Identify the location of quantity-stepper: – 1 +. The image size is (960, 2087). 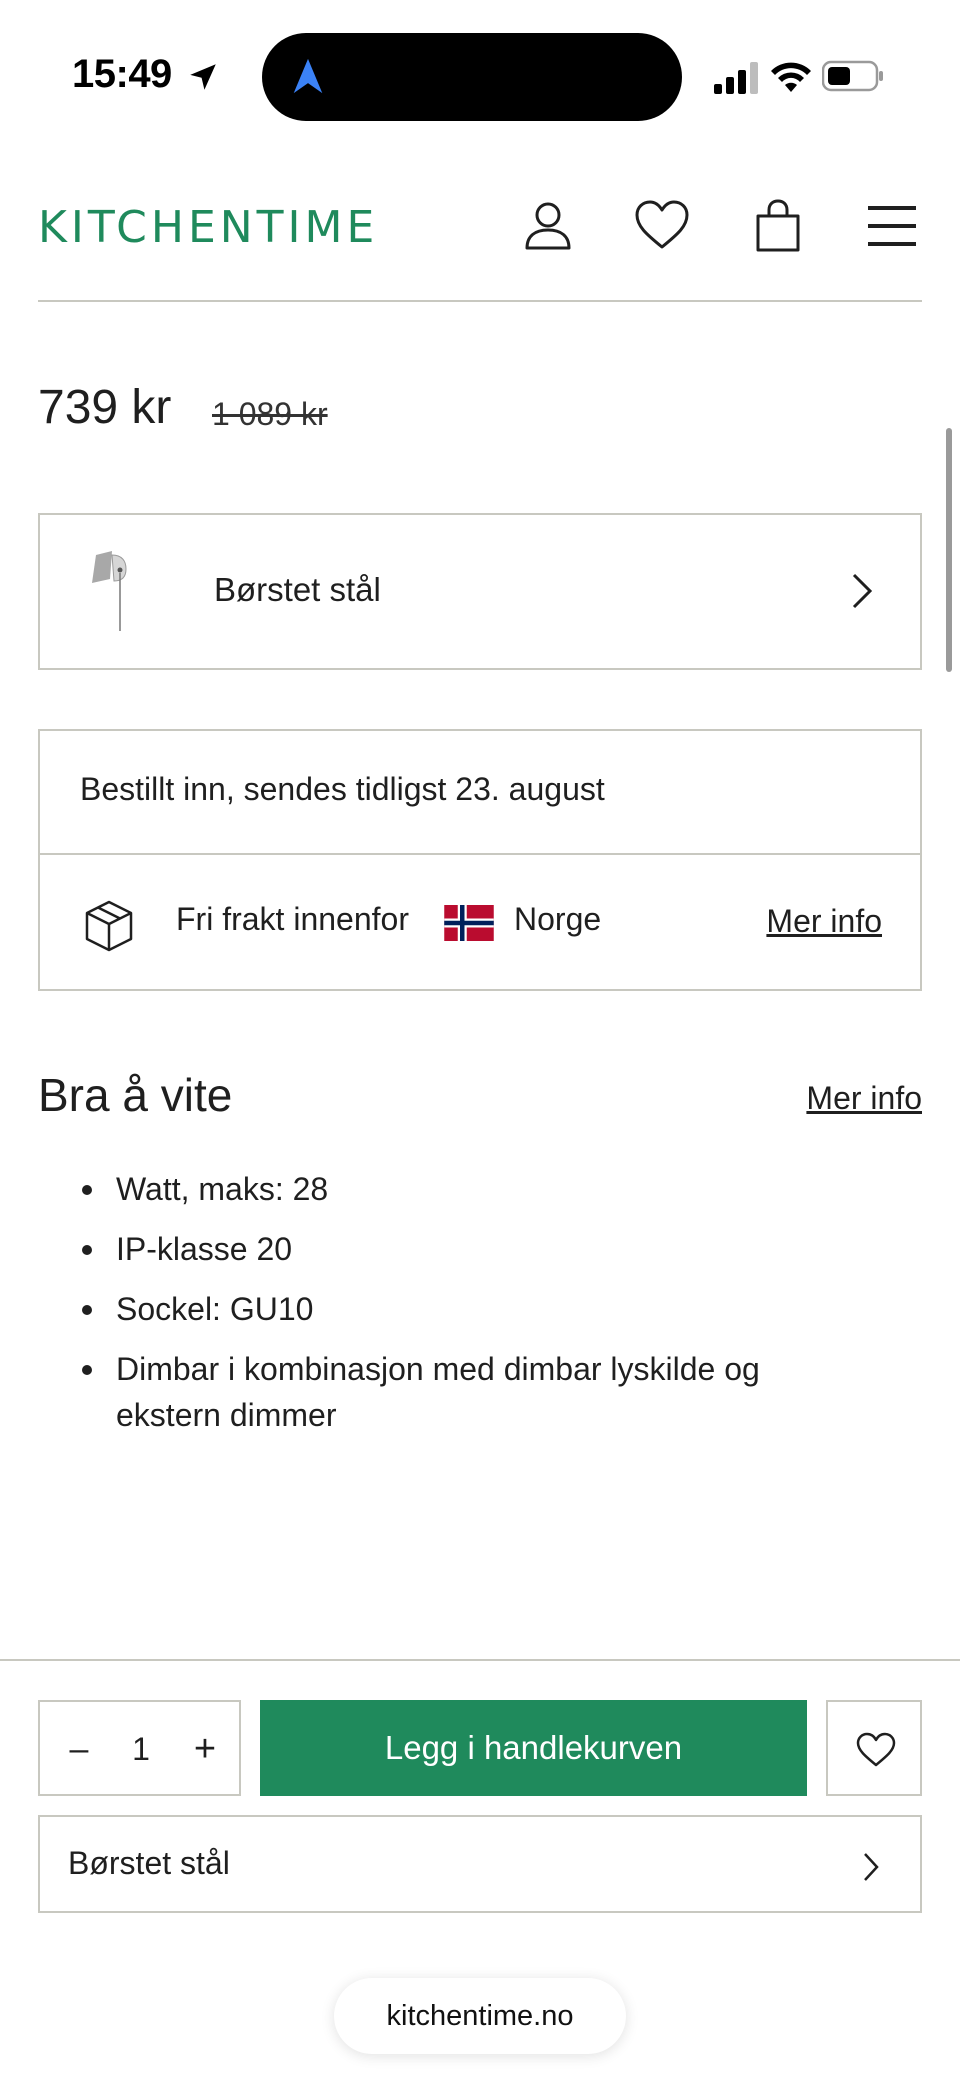
(139, 1748).